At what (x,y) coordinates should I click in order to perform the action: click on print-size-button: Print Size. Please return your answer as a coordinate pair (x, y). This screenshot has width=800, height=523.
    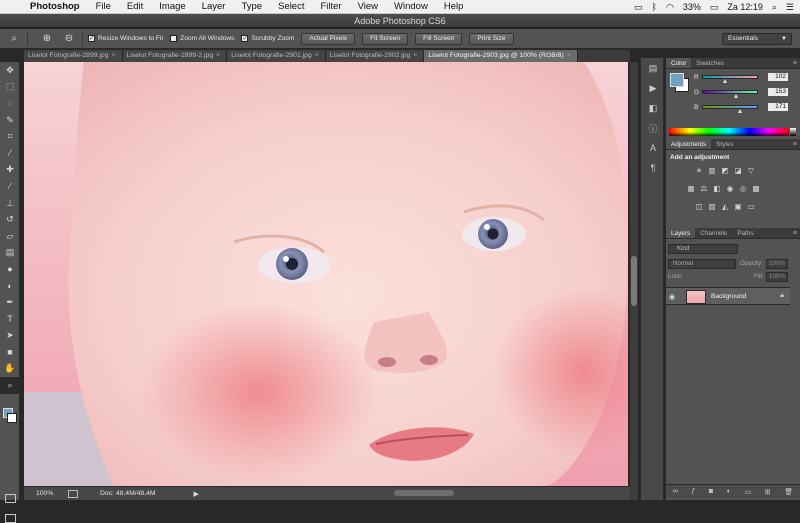
    Looking at the image, I should click on (491, 38).